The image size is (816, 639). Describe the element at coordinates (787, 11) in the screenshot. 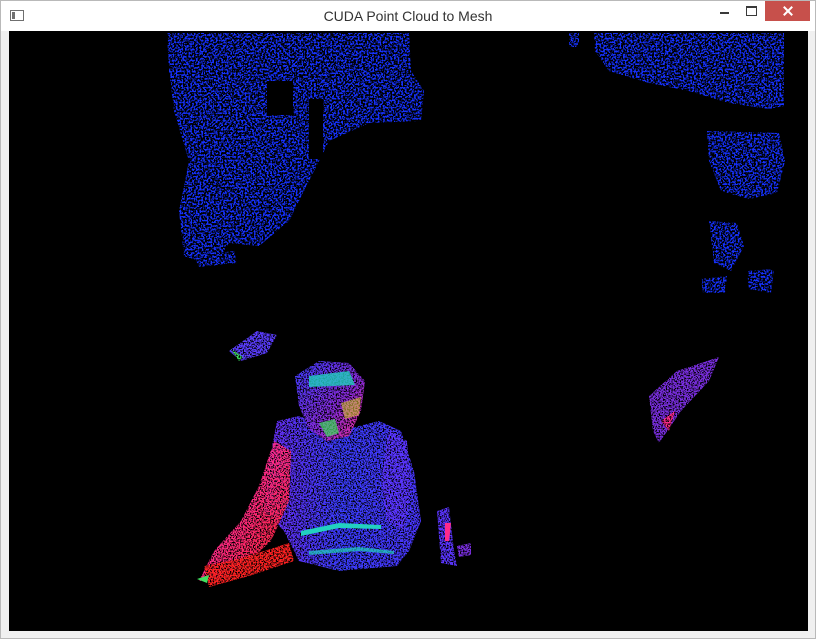

I see `close-button` at that location.